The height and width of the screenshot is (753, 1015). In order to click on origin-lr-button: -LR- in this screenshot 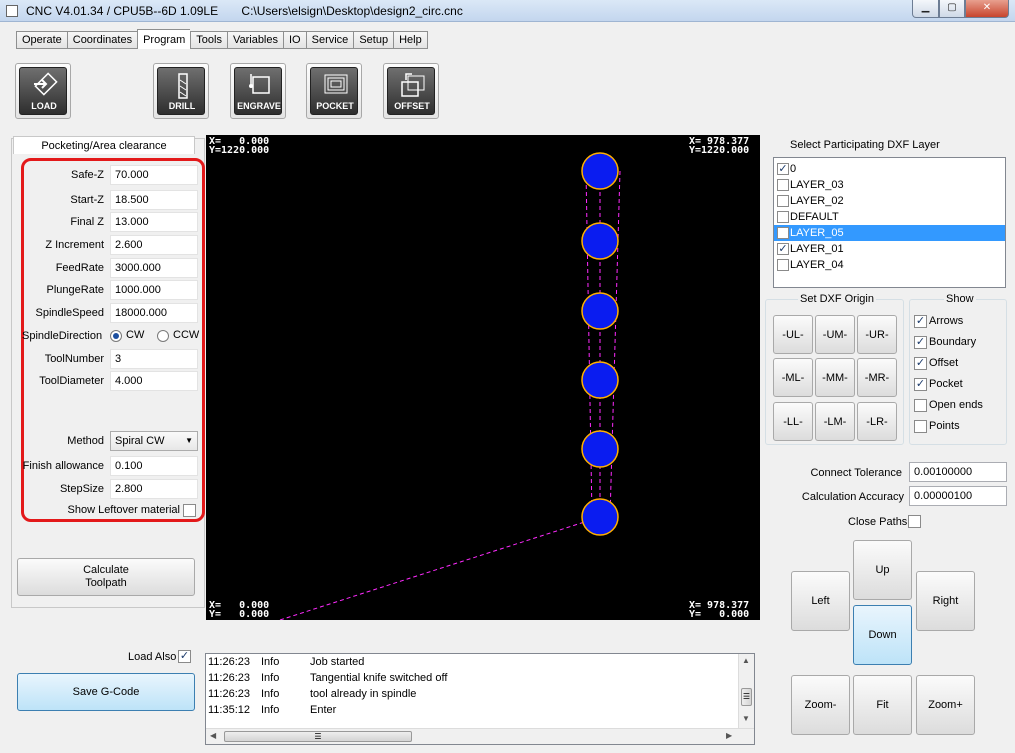, I will do `click(877, 421)`.